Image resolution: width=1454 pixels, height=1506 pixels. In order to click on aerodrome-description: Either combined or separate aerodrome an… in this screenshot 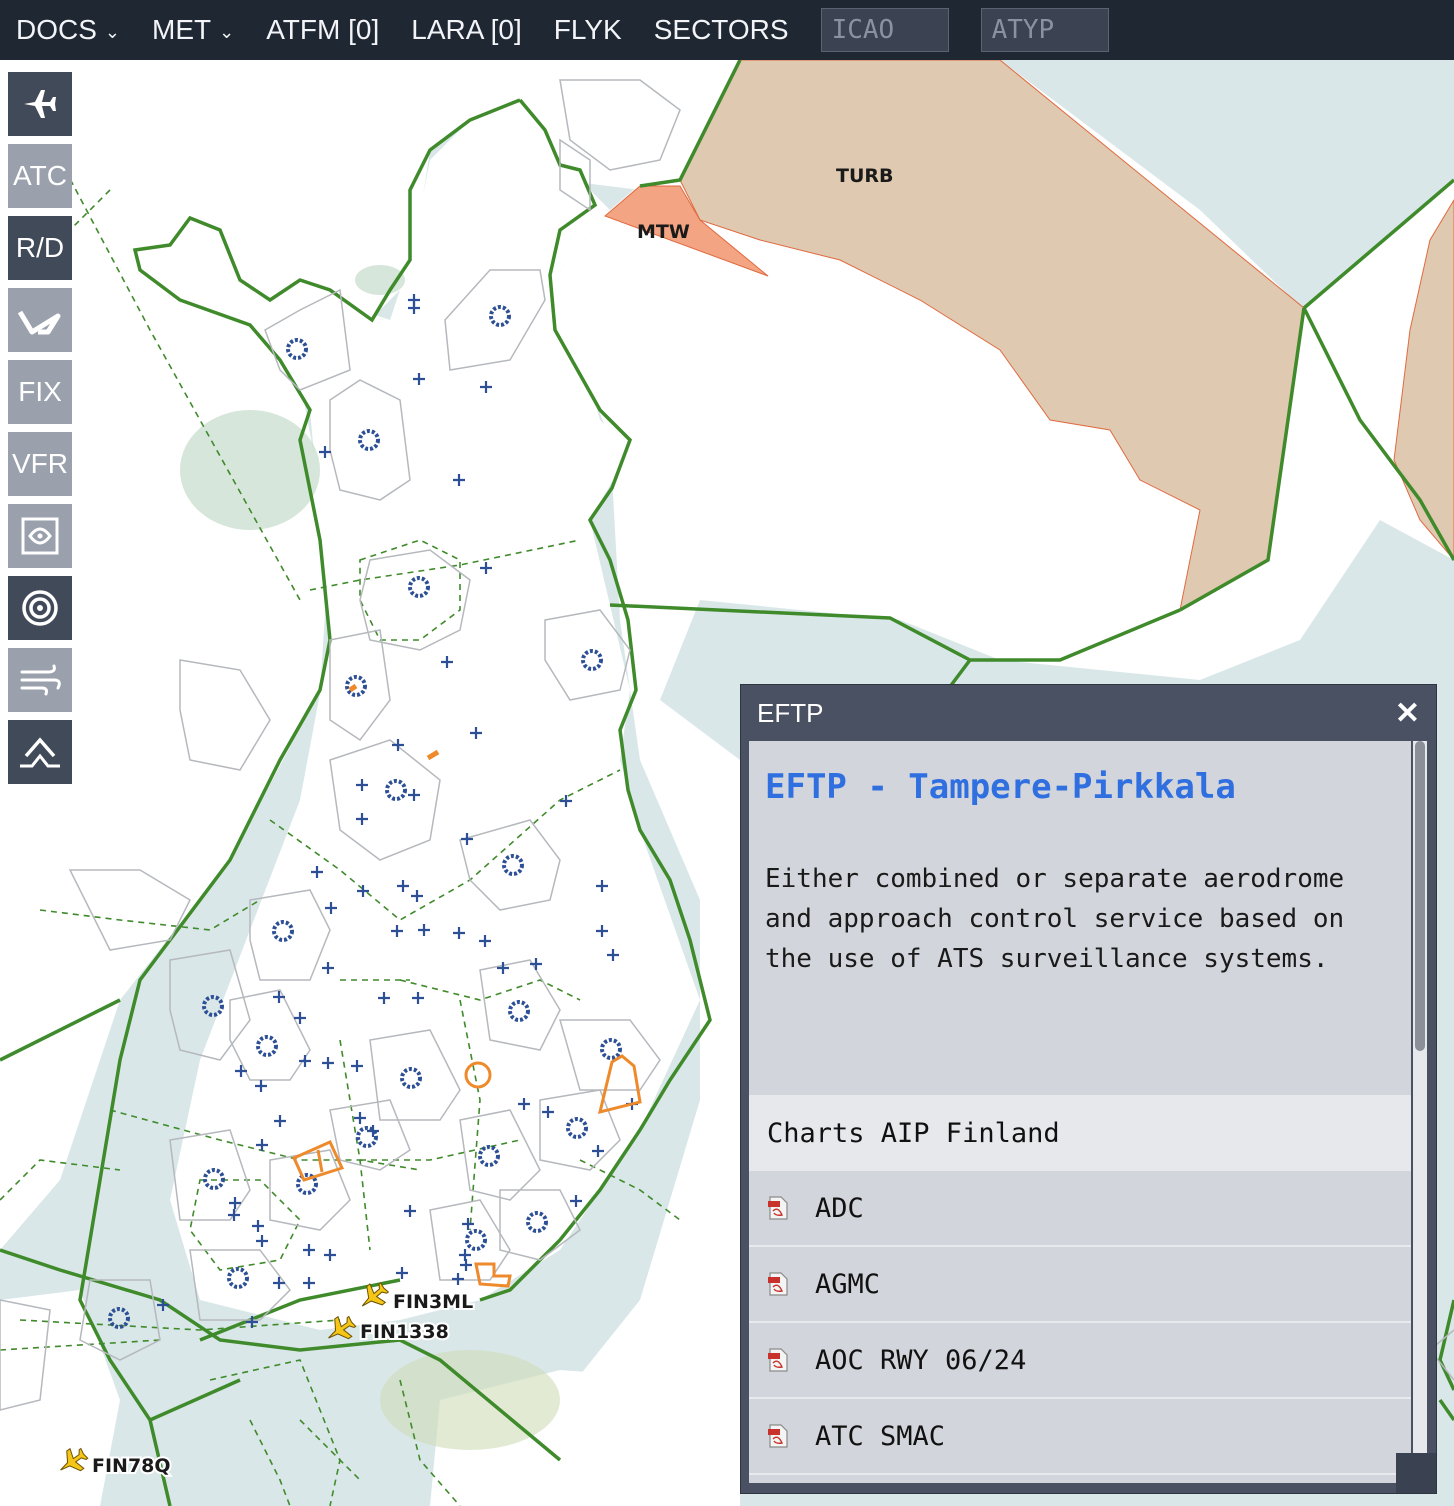, I will do `click(1055, 919)`.